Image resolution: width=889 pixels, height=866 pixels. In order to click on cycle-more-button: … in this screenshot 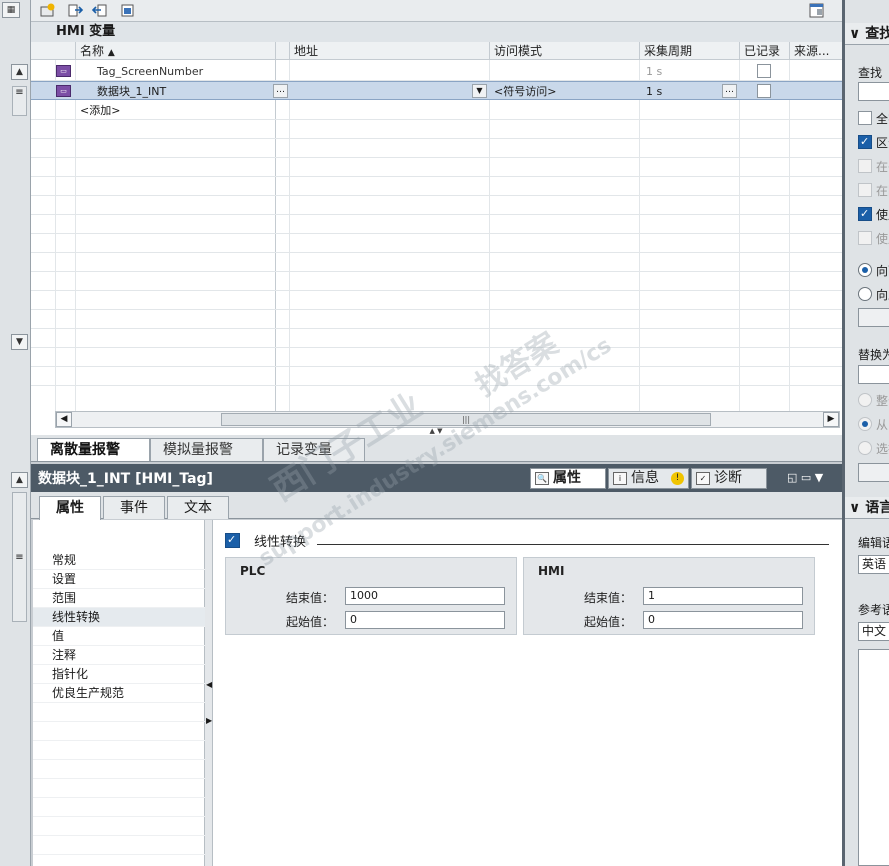, I will do `click(729, 91)`.